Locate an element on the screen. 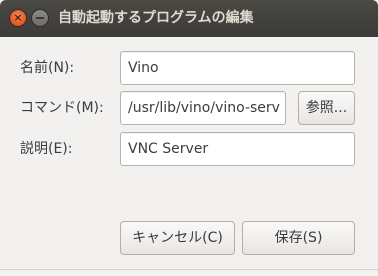  command-field: /usr/lib/vino/vino-serv is located at coordinates (203, 108).